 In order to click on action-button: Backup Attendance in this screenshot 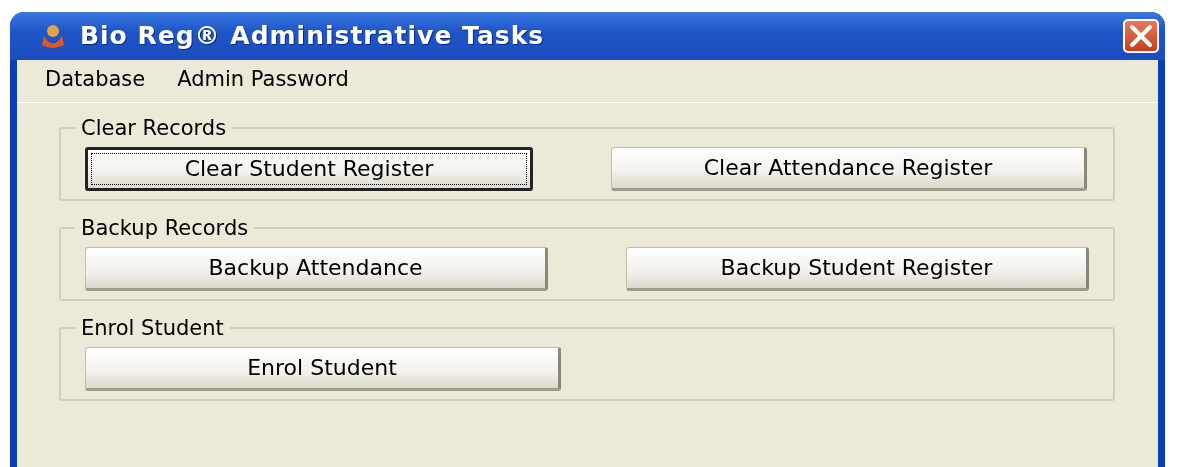, I will do `click(316, 268)`.